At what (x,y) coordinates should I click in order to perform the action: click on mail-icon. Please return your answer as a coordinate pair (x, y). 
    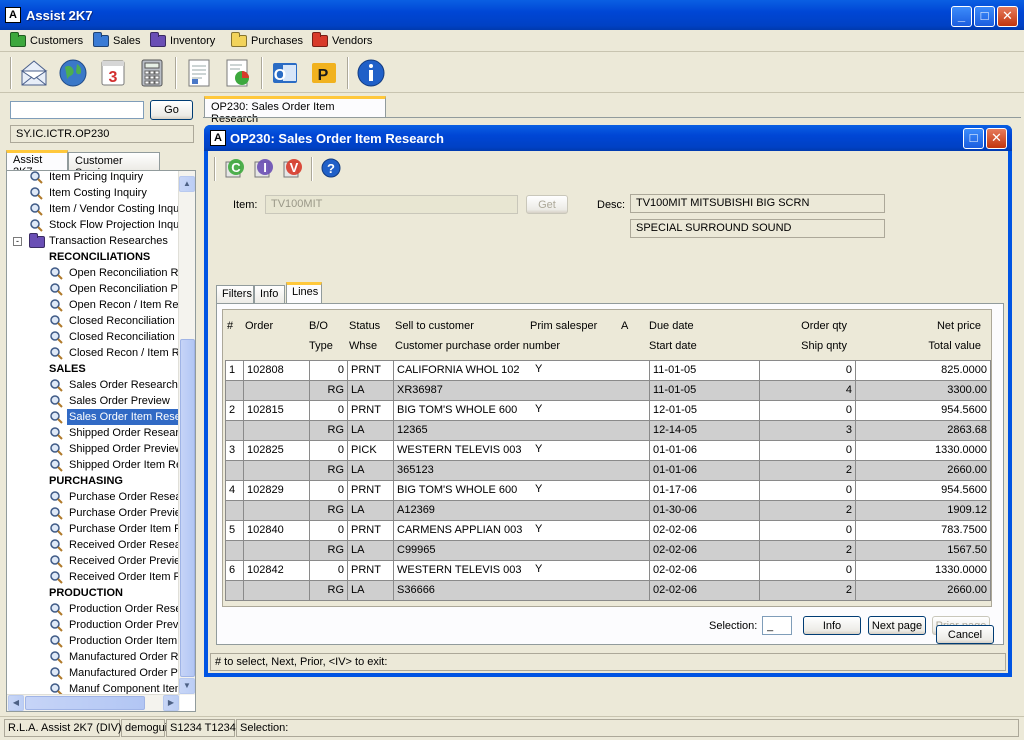
    Looking at the image, I should click on (34, 73).